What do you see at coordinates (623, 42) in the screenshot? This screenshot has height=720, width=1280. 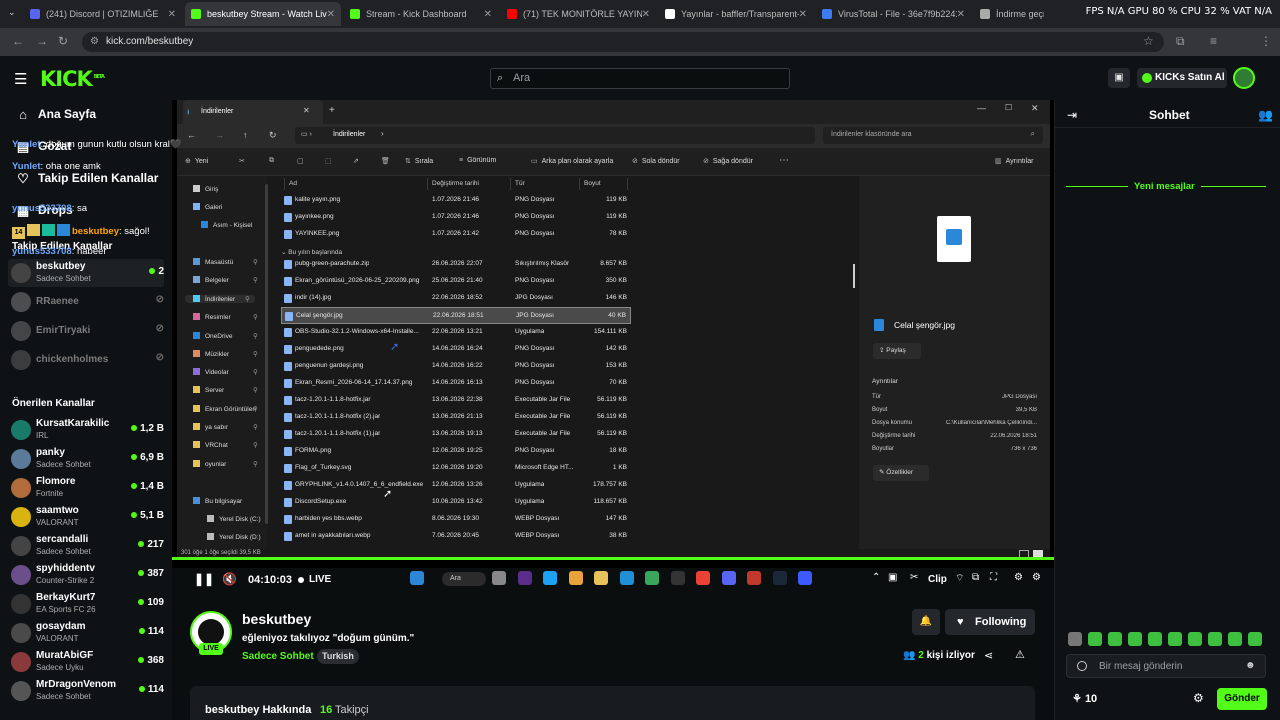 I see `url-field: ⚙ kick.com/beskutbey` at bounding box center [623, 42].